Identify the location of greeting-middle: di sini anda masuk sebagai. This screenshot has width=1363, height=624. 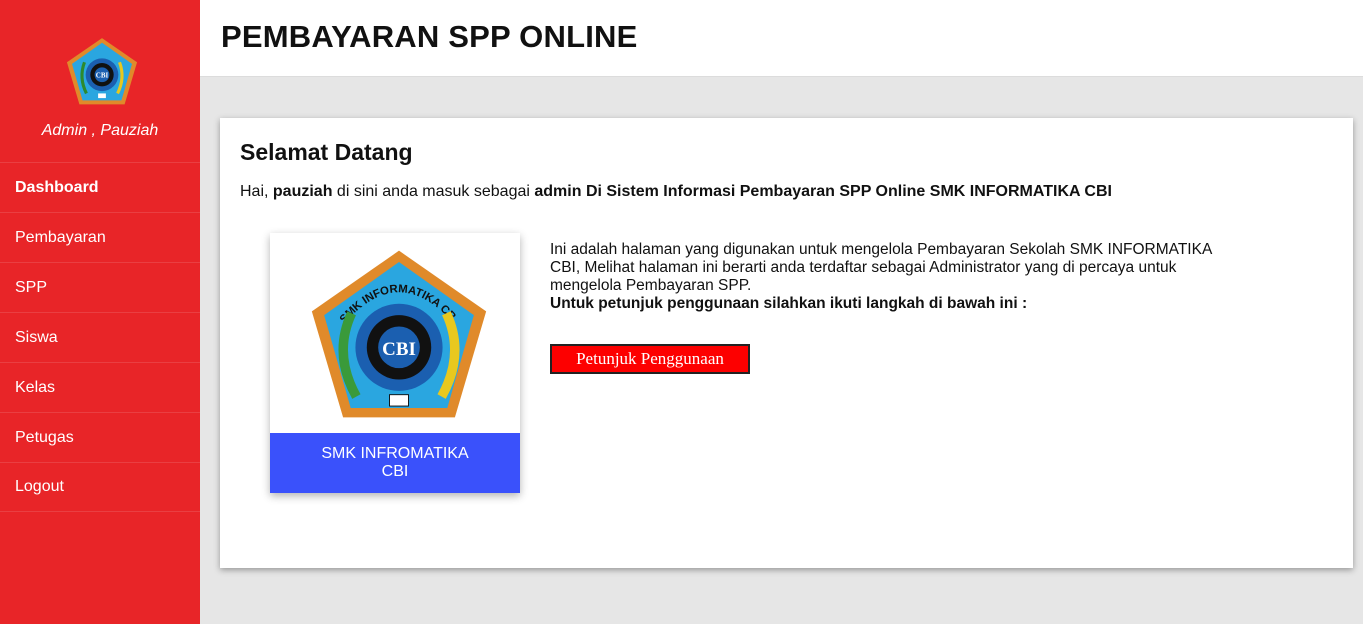
(433, 191).